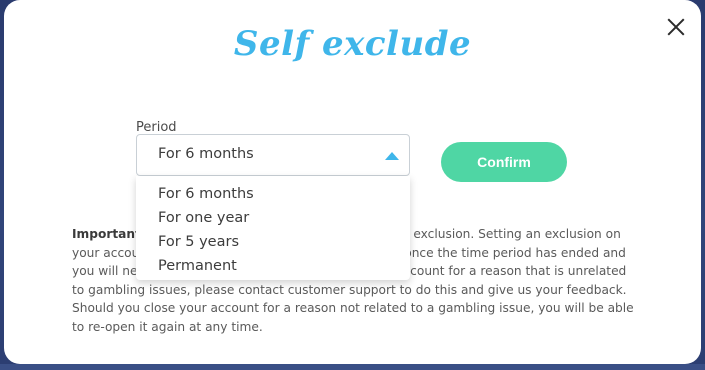  Describe the element at coordinates (352, 44) in the screenshot. I see `modal-title: Self exclude` at that location.